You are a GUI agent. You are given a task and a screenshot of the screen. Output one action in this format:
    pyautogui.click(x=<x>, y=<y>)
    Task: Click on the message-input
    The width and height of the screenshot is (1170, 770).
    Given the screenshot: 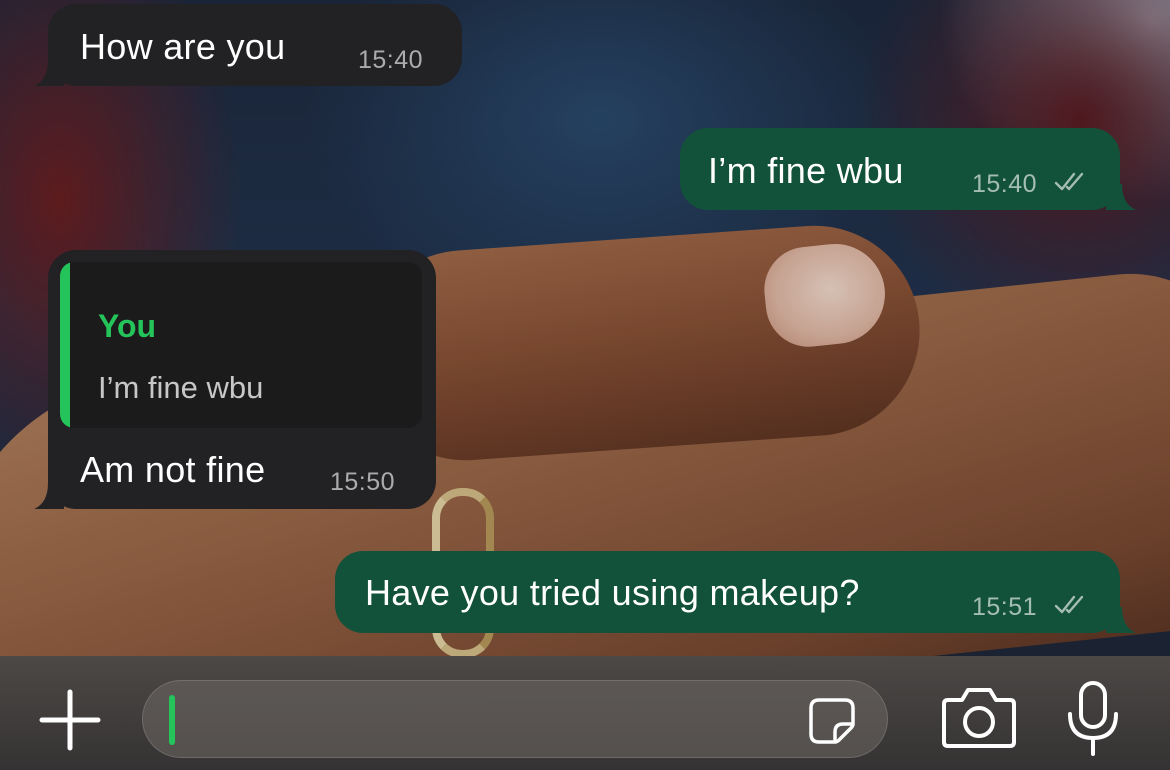 What is the action you would take?
    pyautogui.click(x=515, y=719)
    